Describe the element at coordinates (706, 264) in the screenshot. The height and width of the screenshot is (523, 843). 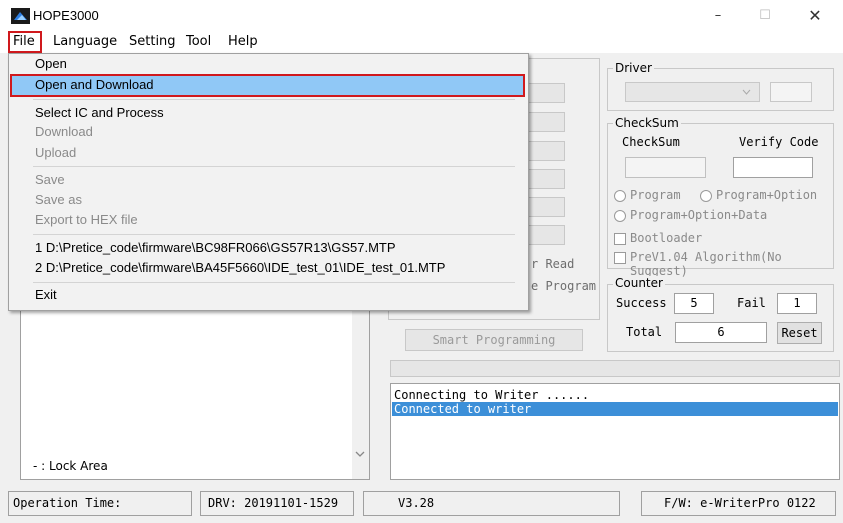
I see `prev104-label: PreV1.04 Algorithm(No Suggest)` at that location.